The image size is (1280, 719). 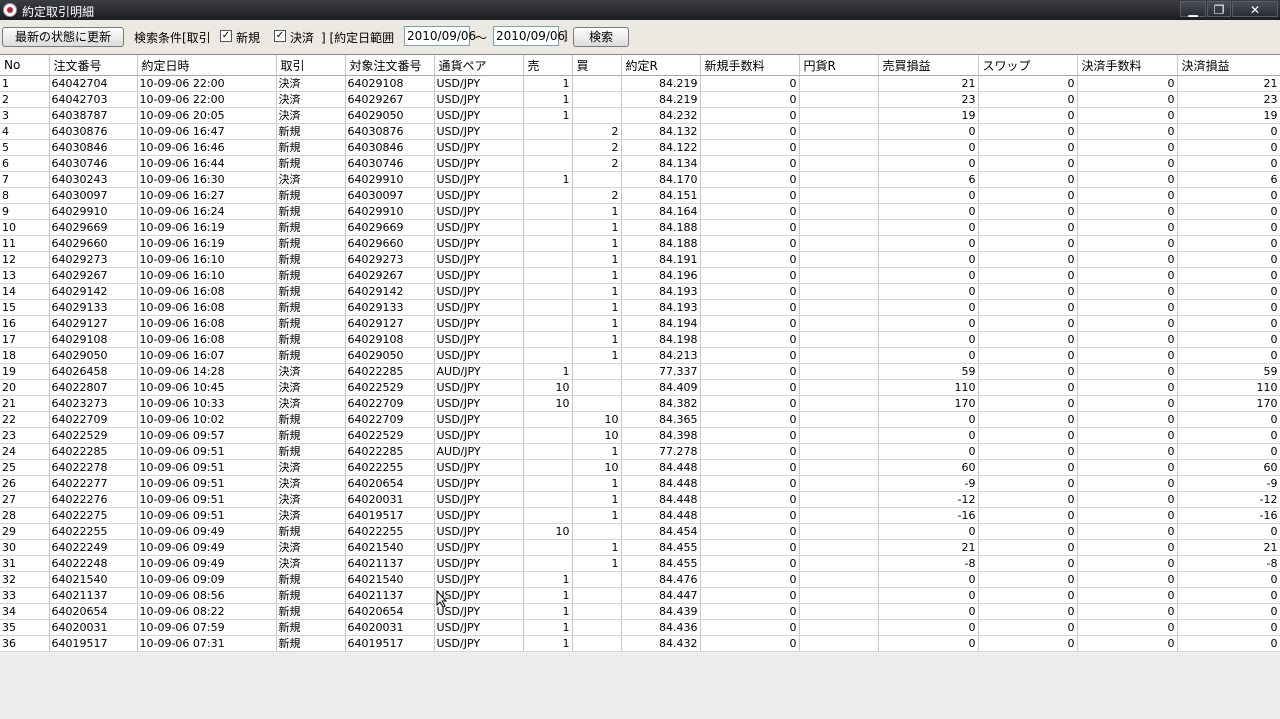 I want to click on column-header: 決済手数料, so click(x=1127, y=65).